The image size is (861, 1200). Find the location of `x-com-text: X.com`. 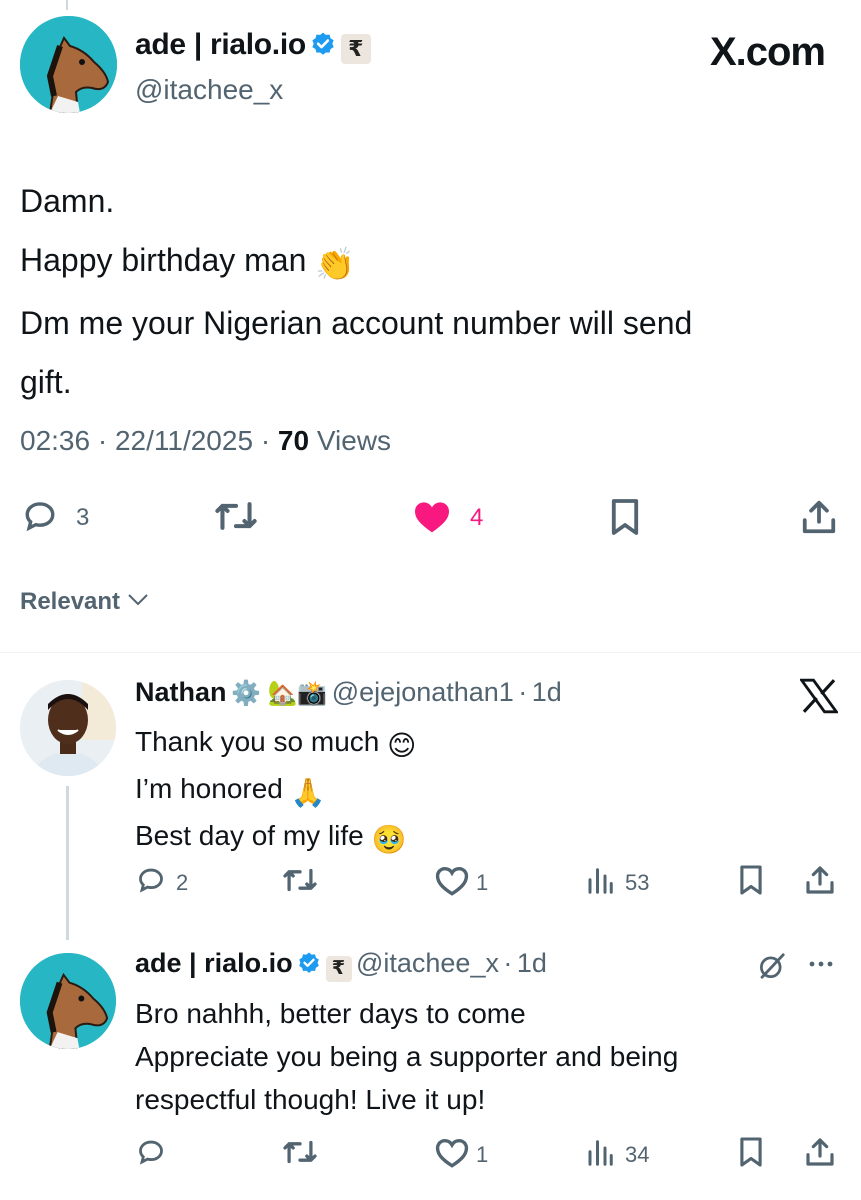

x-com-text: X.com is located at coordinates (767, 52).